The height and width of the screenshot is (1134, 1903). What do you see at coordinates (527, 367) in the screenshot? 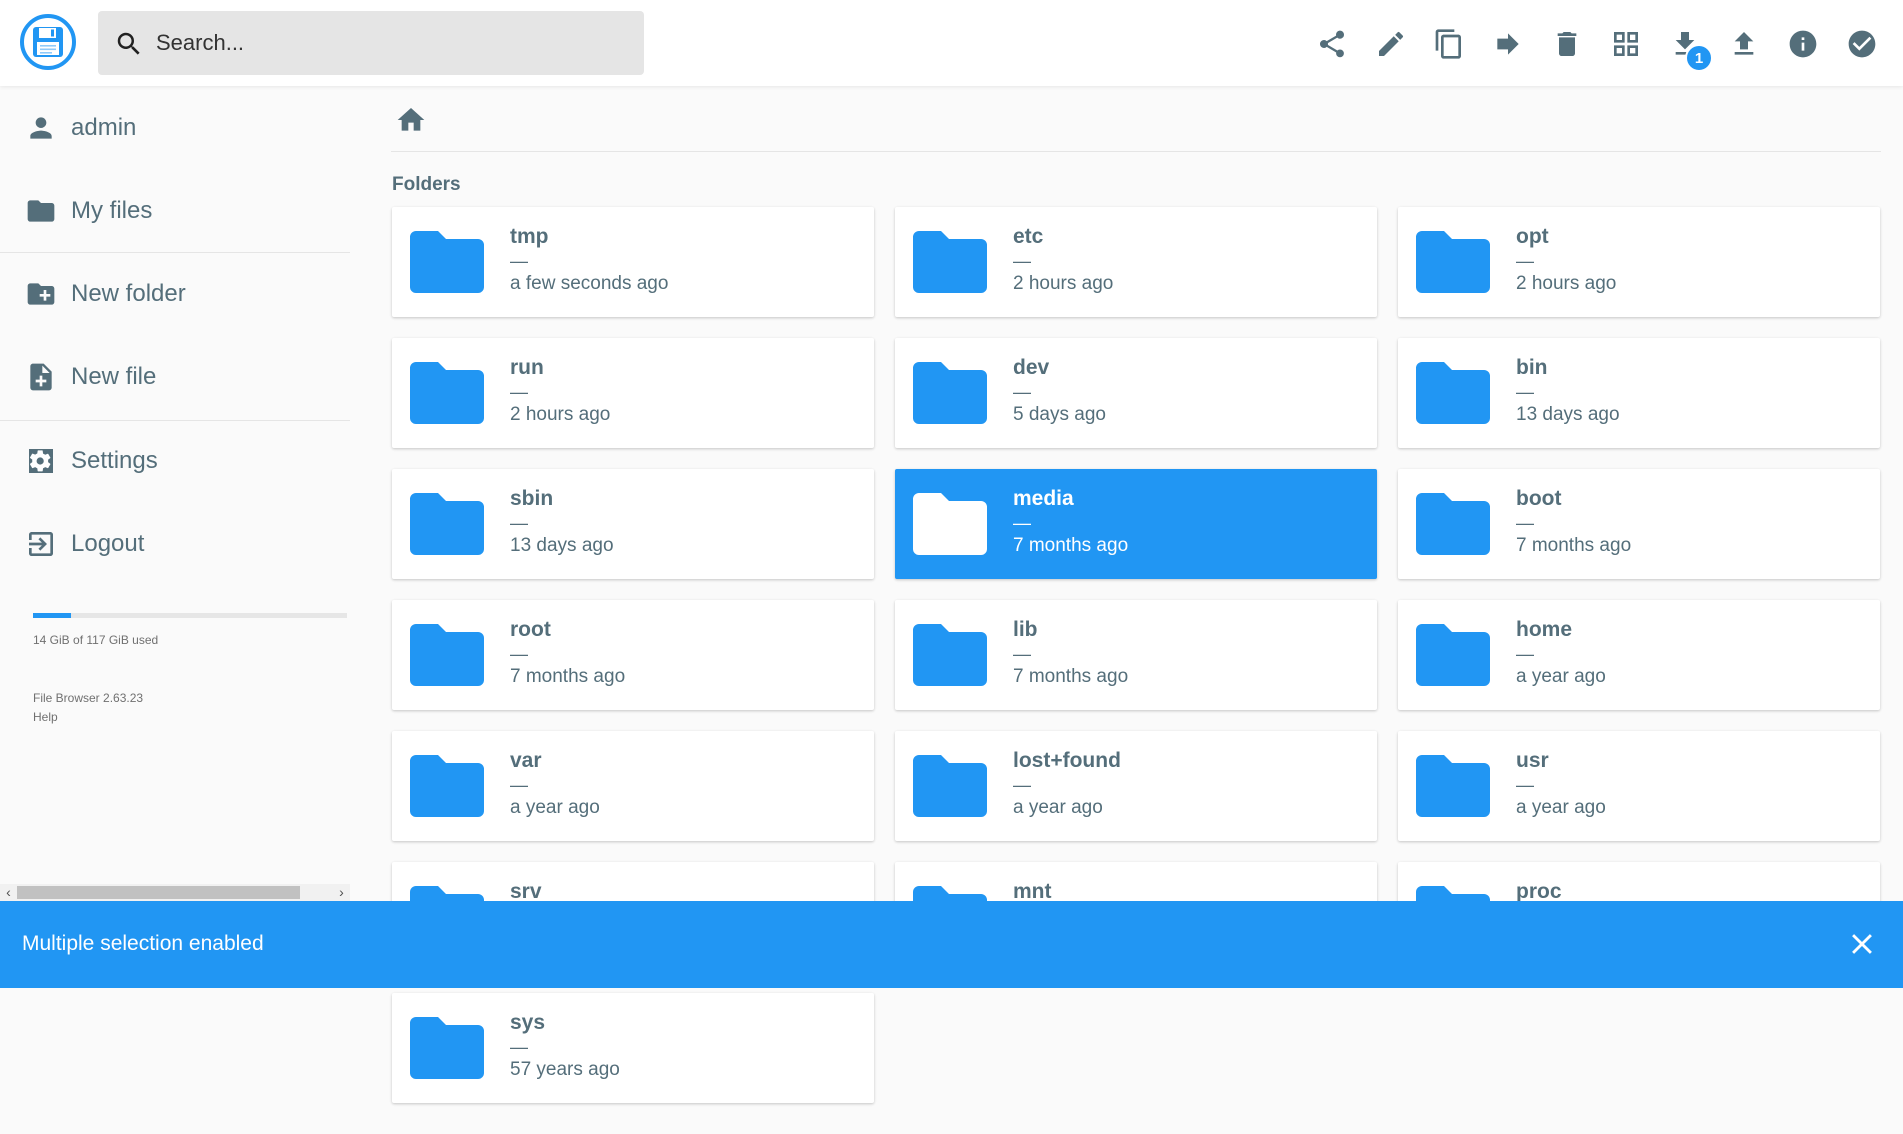
I see `folder-name: run` at bounding box center [527, 367].